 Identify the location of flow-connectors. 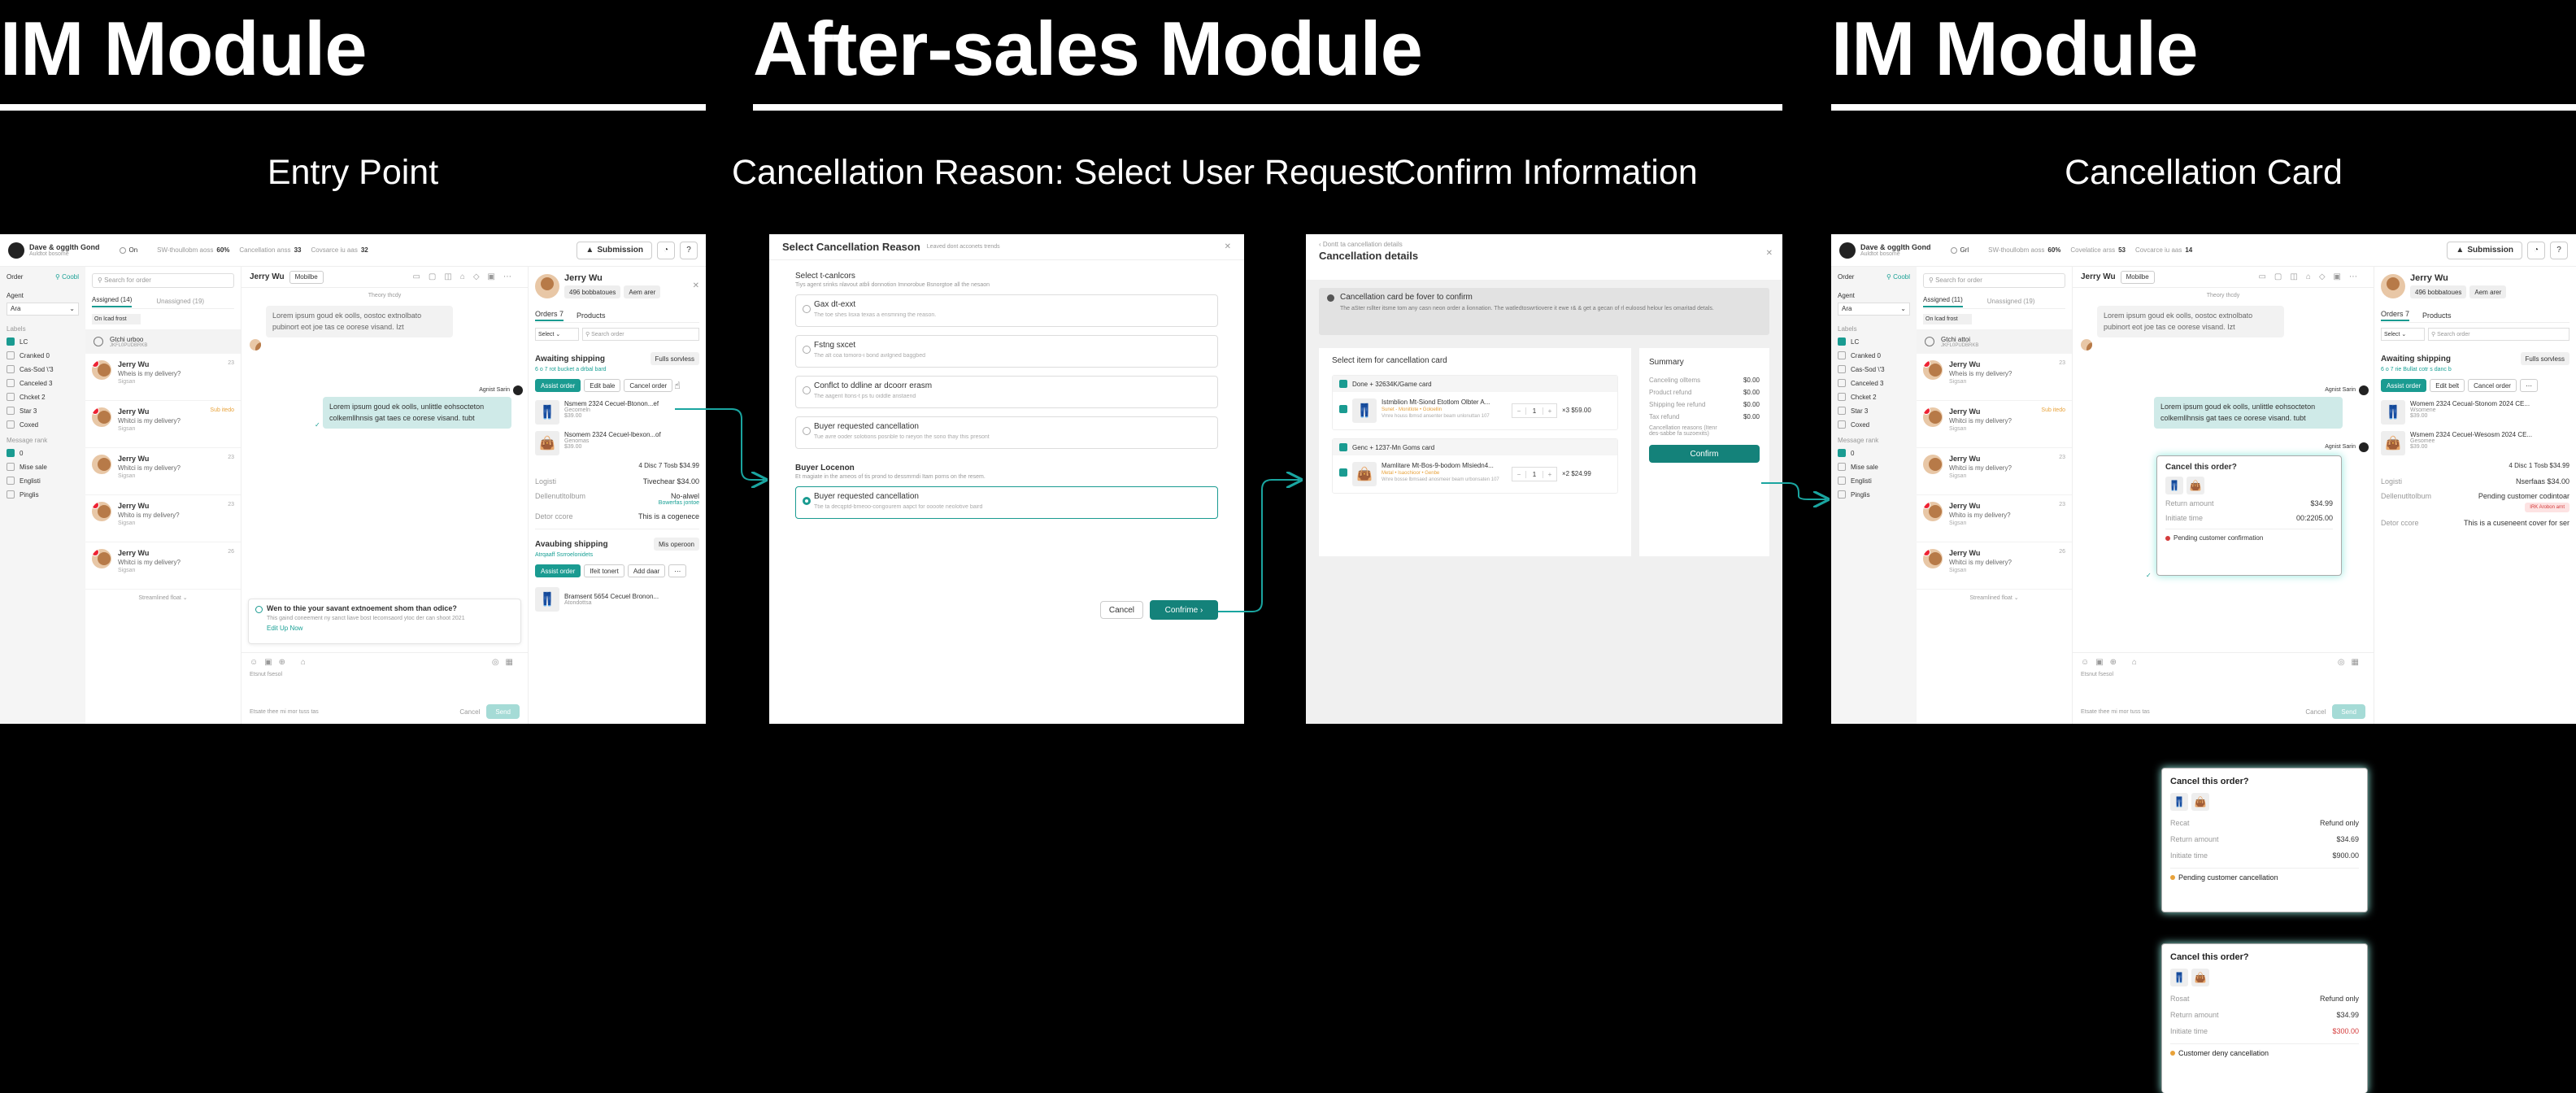
(1626, 510).